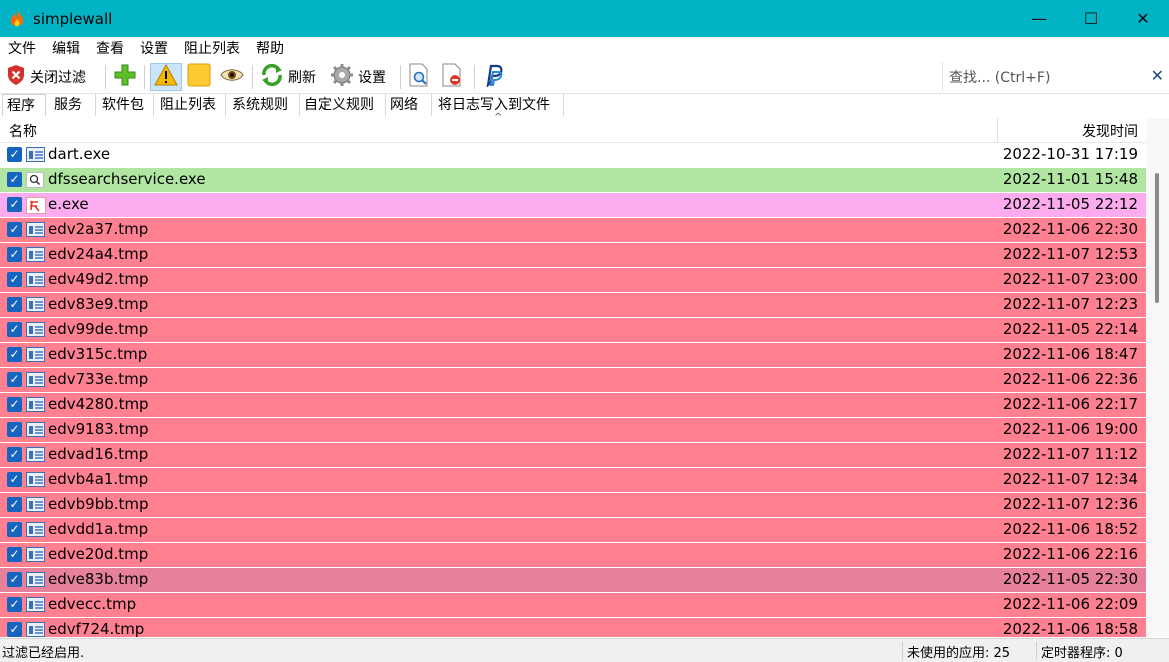  Describe the element at coordinates (126, 77) in the screenshot. I see `add-button` at that location.